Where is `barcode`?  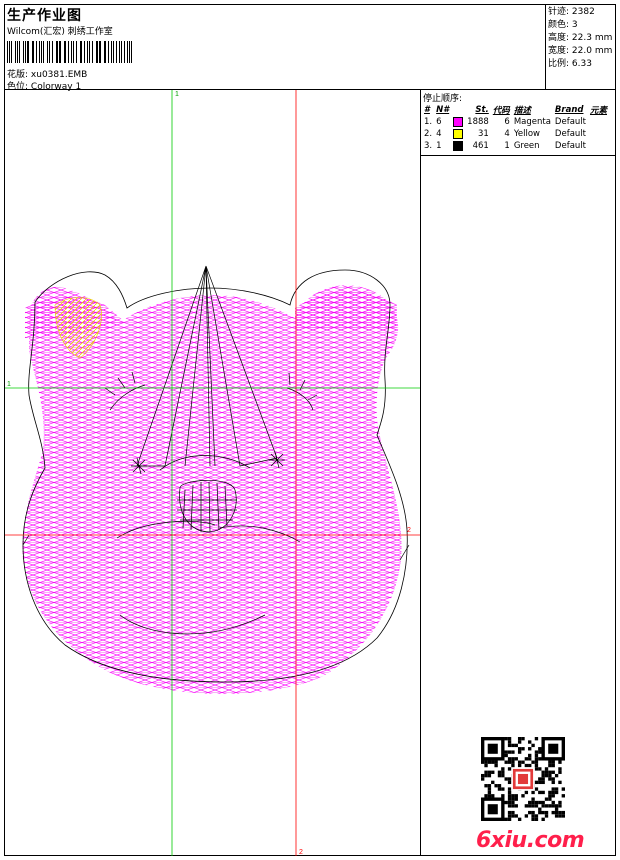 barcode is located at coordinates (71, 52).